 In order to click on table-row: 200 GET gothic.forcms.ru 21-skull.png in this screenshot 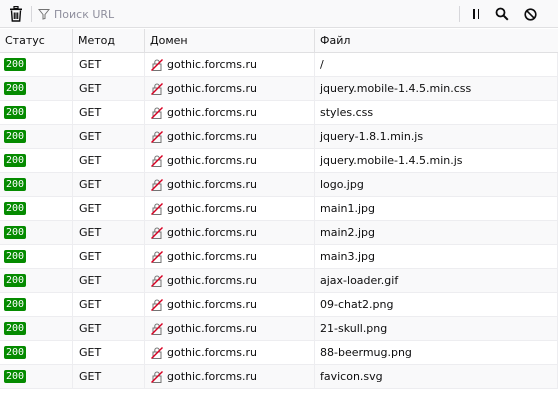, I will do `click(279, 329)`.